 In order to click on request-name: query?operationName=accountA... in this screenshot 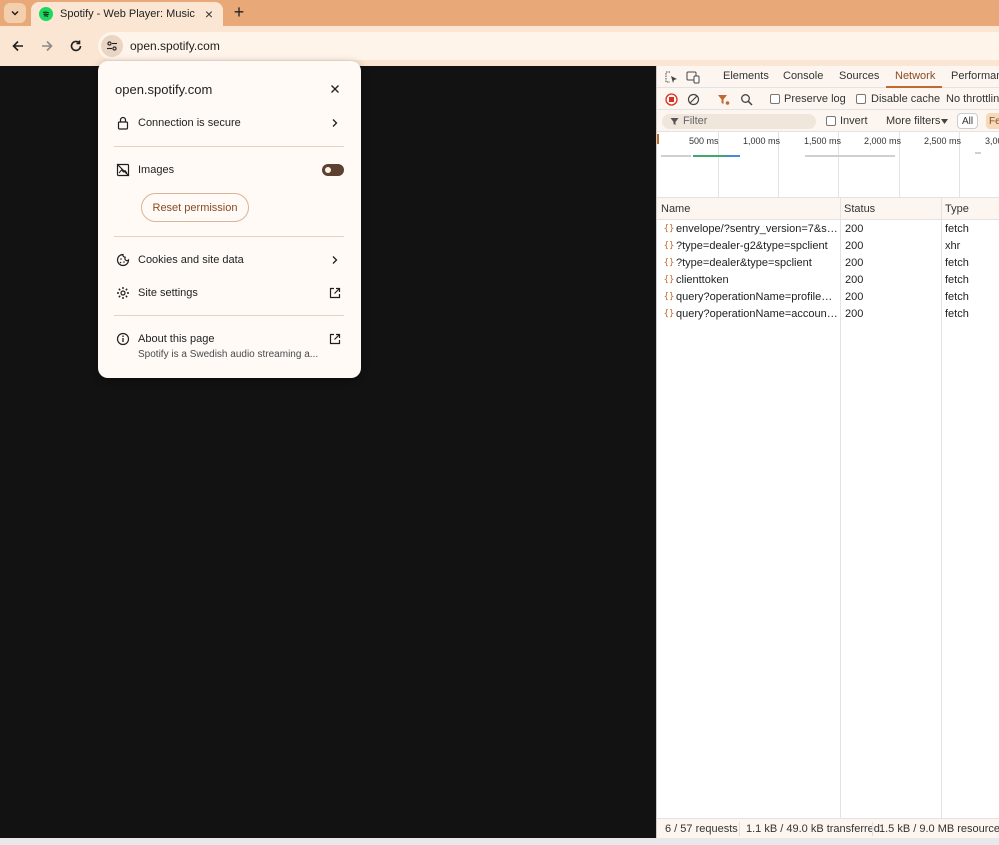, I will do `click(757, 314)`.